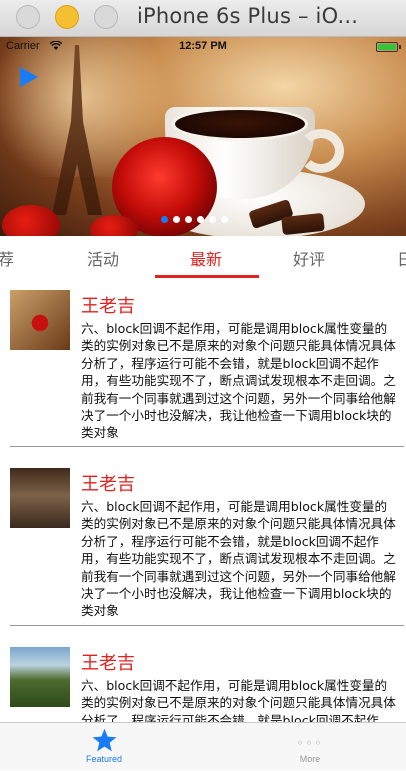  Describe the element at coordinates (309, 258) in the screenshot. I see `tab-top-rated: 好评` at that location.